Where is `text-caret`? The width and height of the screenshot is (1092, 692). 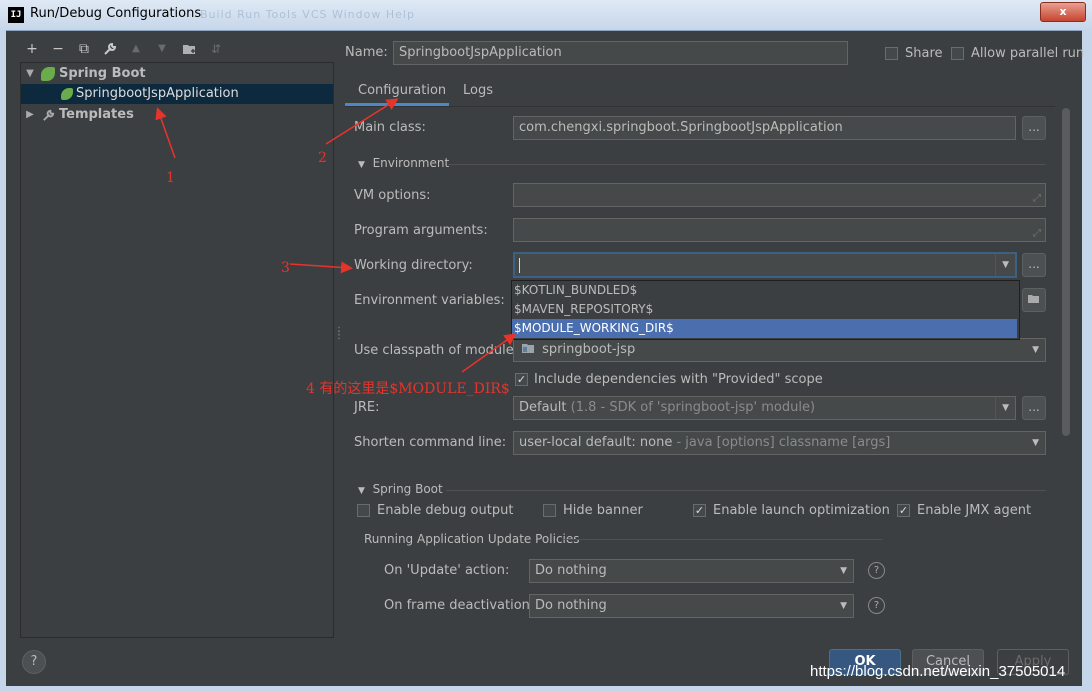 text-caret is located at coordinates (519, 265).